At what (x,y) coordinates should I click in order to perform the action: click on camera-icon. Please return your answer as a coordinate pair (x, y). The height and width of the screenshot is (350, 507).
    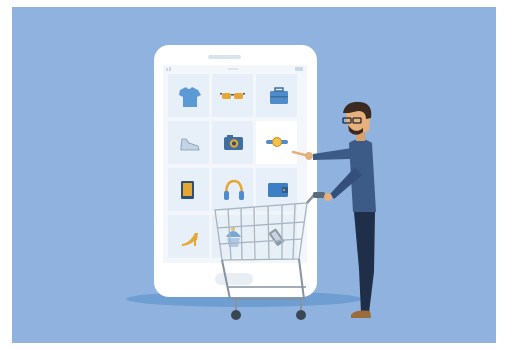
    Looking at the image, I should click on (233, 142).